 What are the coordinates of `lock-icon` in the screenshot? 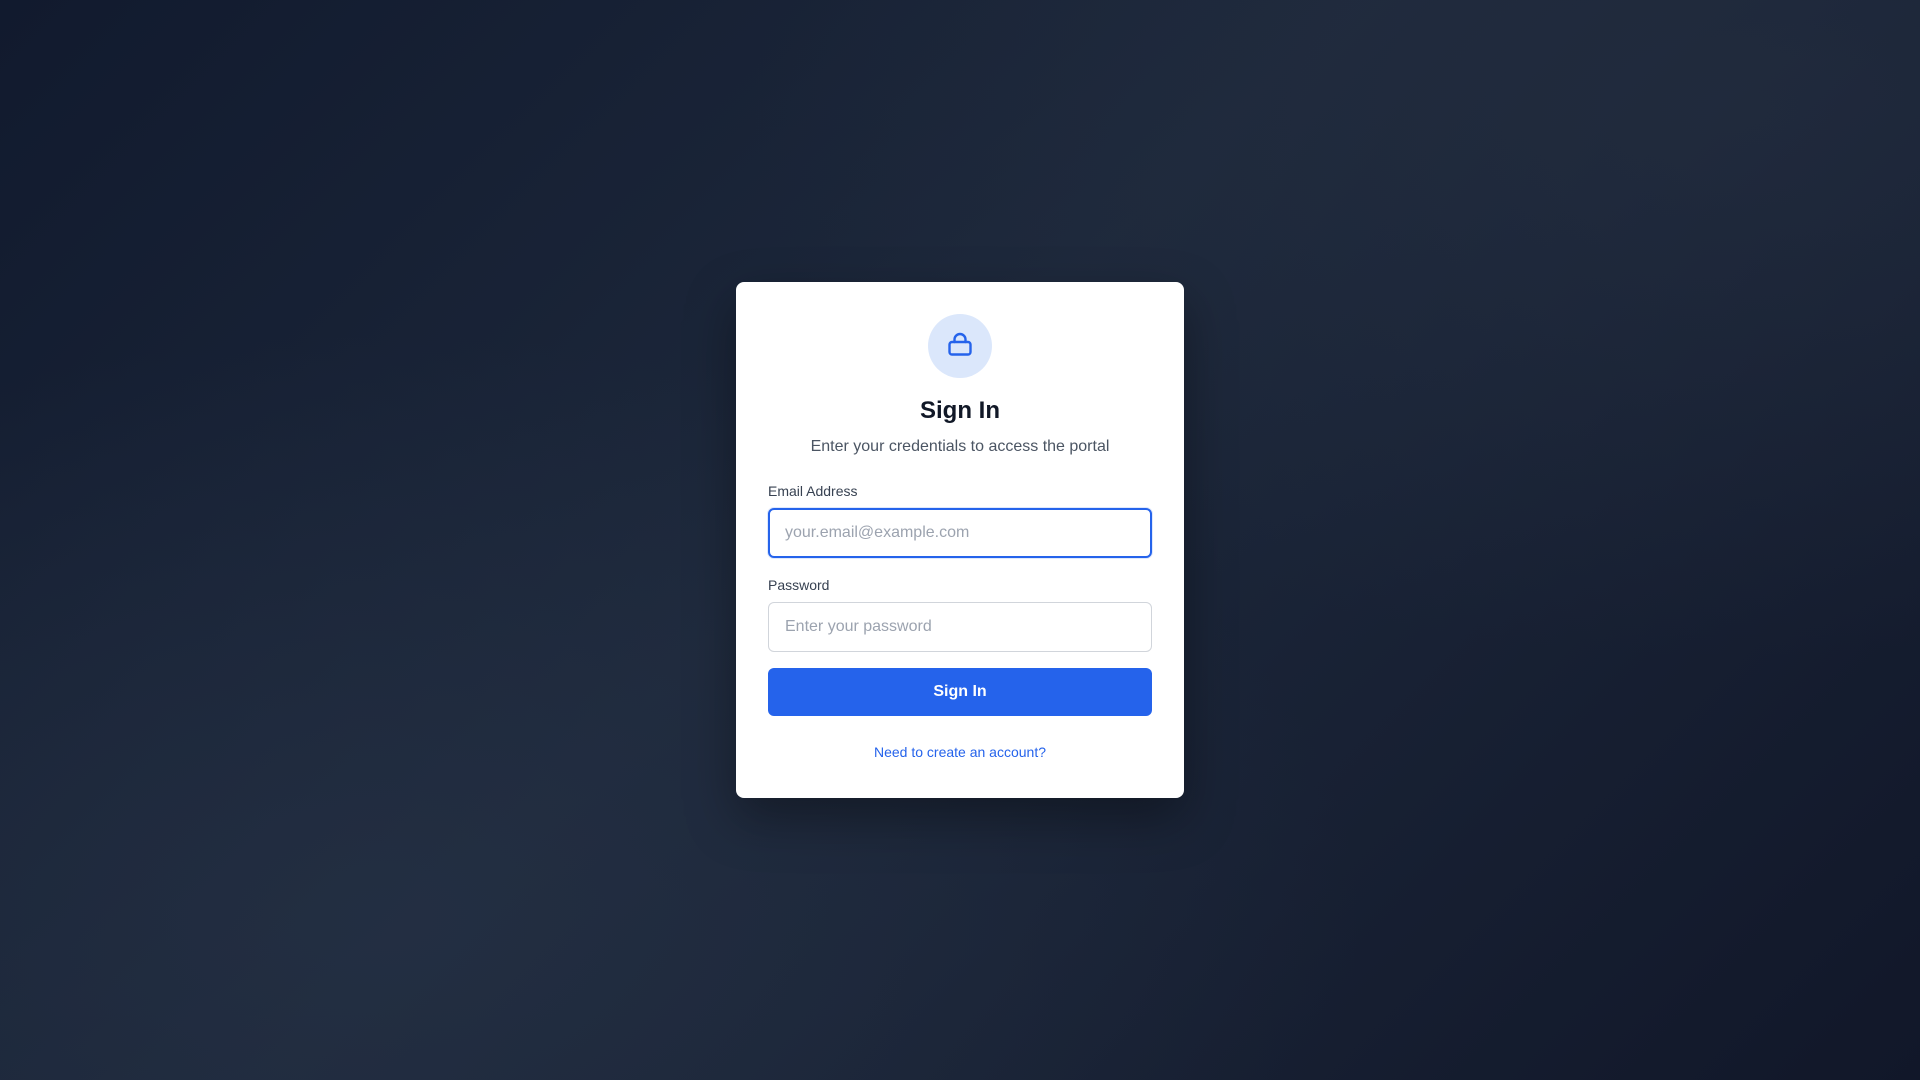 It's located at (960, 346).